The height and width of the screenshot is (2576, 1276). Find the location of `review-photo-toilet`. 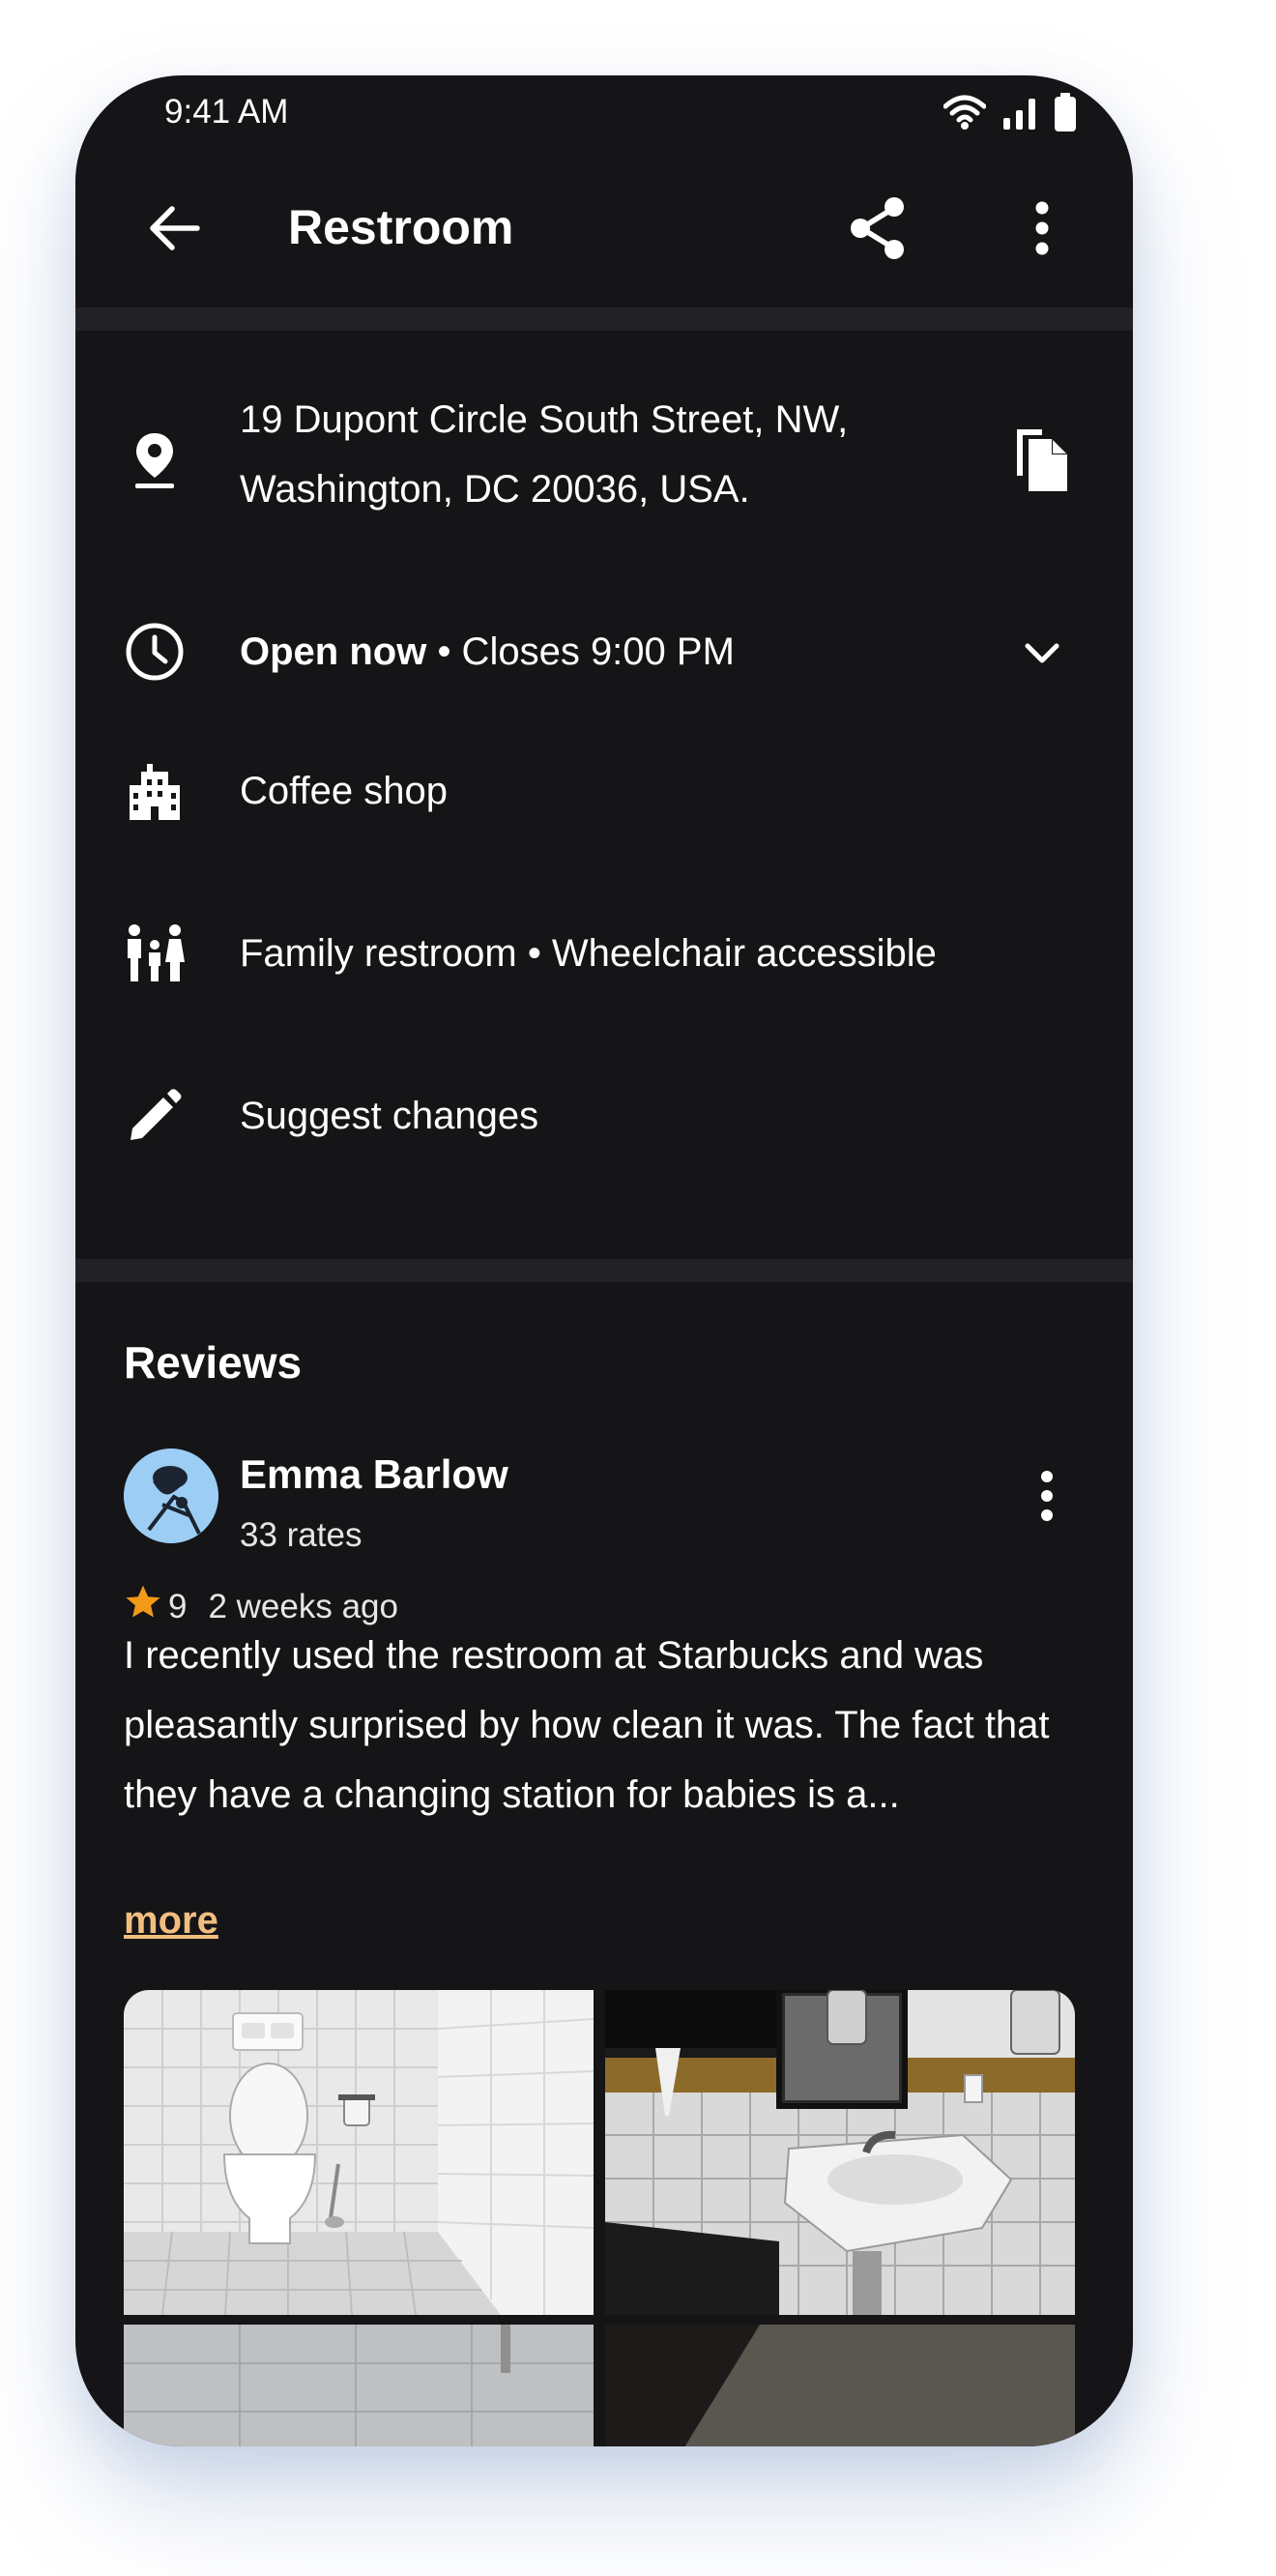

review-photo-toilet is located at coordinates (359, 2152).